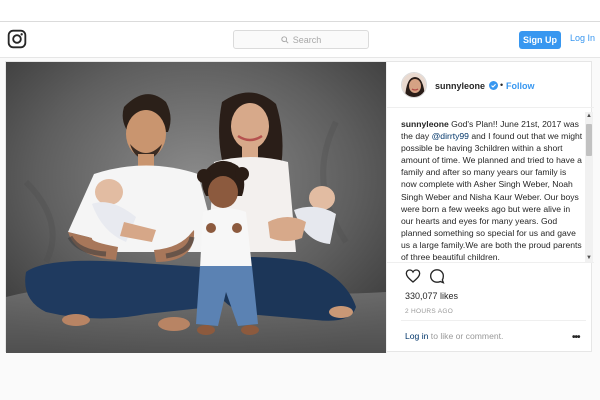  I want to click on follow-button: Follow, so click(520, 86).